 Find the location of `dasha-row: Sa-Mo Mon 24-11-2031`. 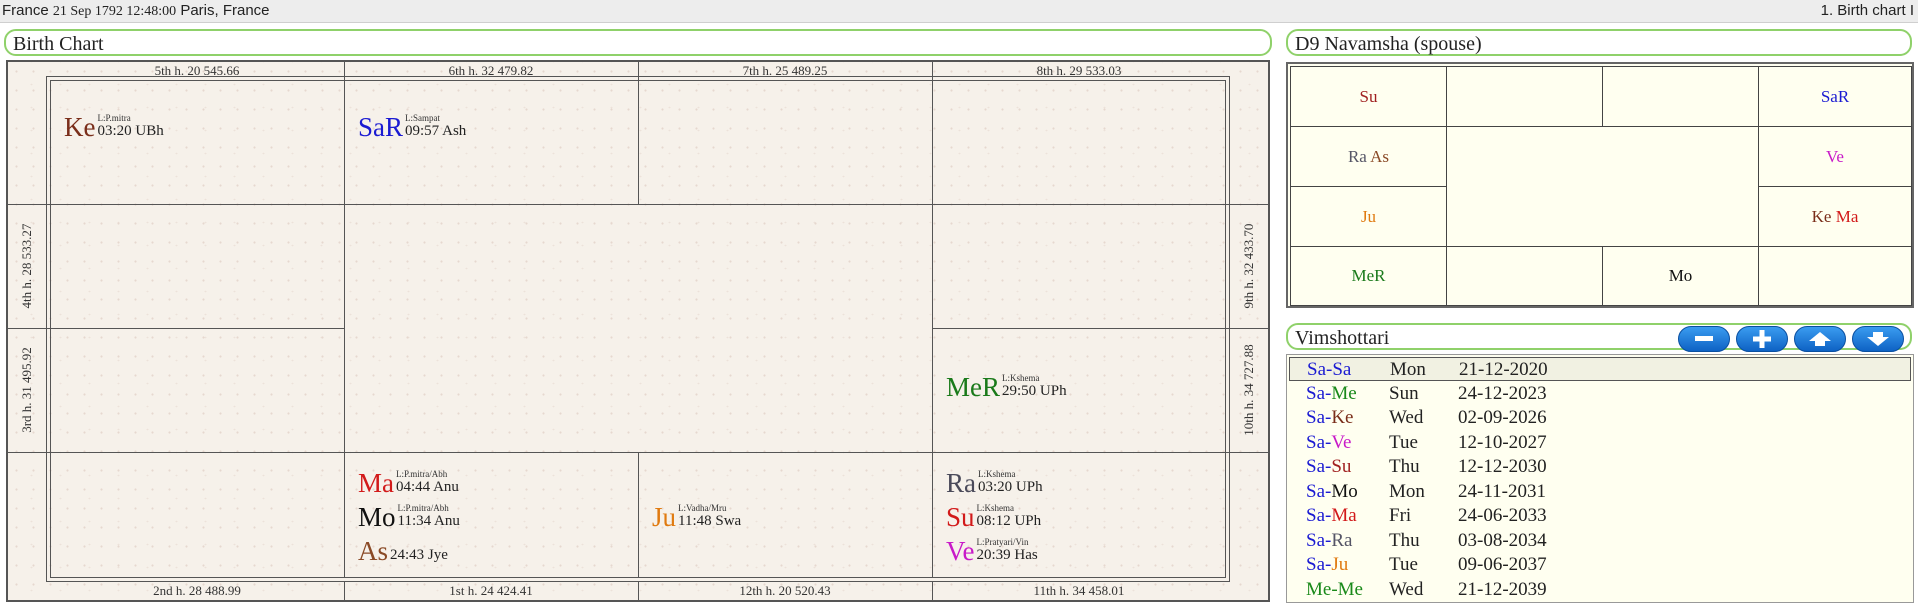

dasha-row: Sa-Mo Mon 24-11-2031 is located at coordinates (1600, 492).